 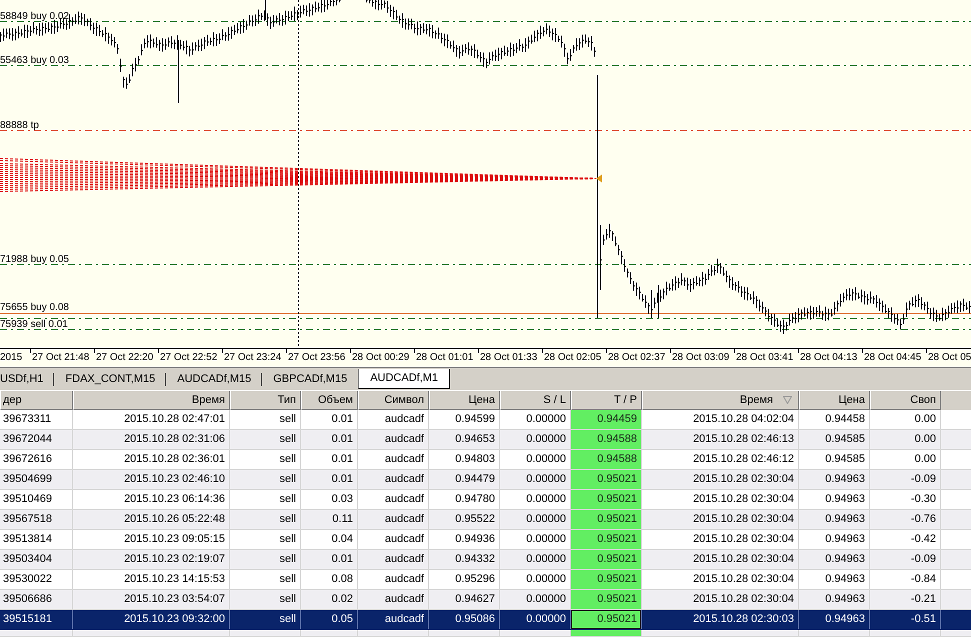 What do you see at coordinates (36, 459) in the screenshot?
I see `table-cell: 39672616` at bounding box center [36, 459].